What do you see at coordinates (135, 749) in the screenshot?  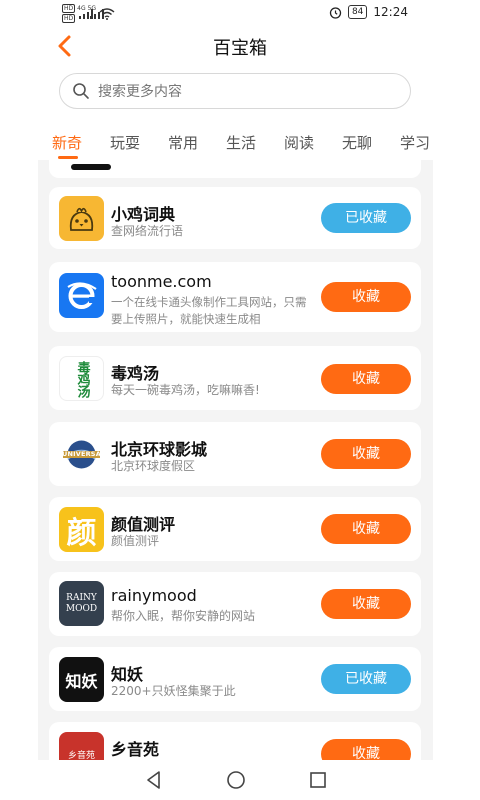 I see `item-name: 乡音苑` at bounding box center [135, 749].